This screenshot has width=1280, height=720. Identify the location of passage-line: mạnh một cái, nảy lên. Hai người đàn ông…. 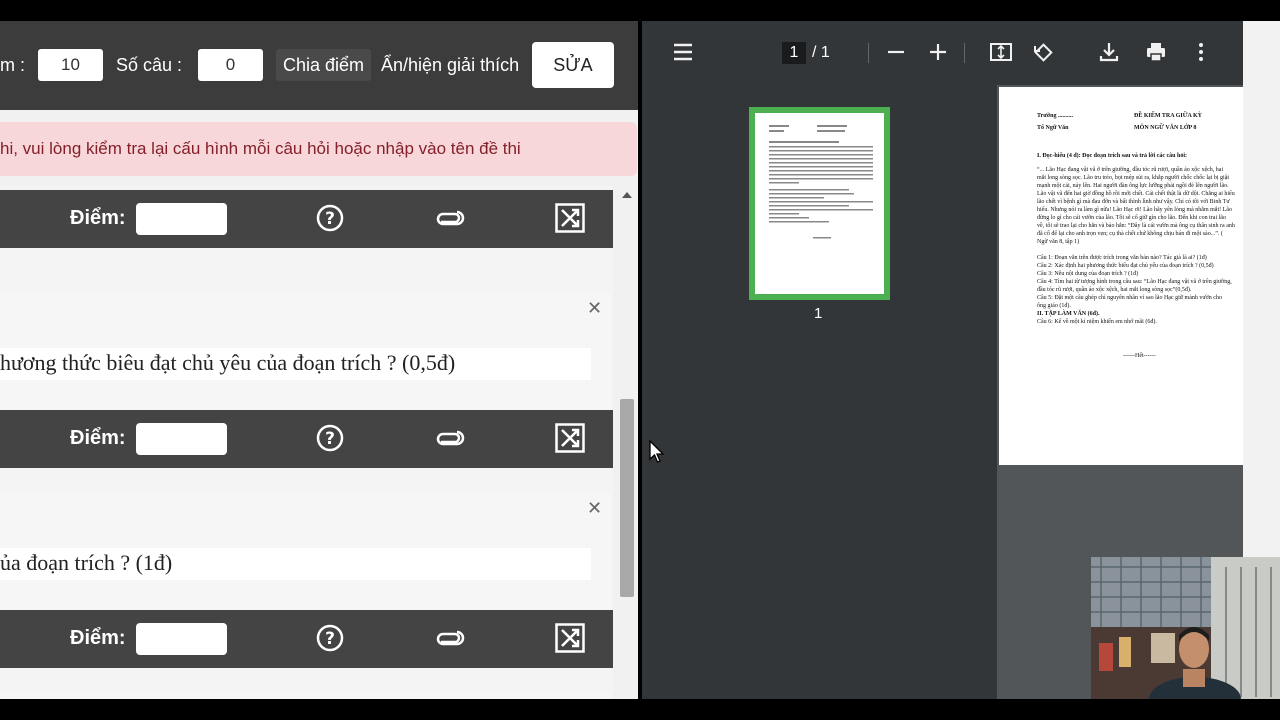
(1133, 186).